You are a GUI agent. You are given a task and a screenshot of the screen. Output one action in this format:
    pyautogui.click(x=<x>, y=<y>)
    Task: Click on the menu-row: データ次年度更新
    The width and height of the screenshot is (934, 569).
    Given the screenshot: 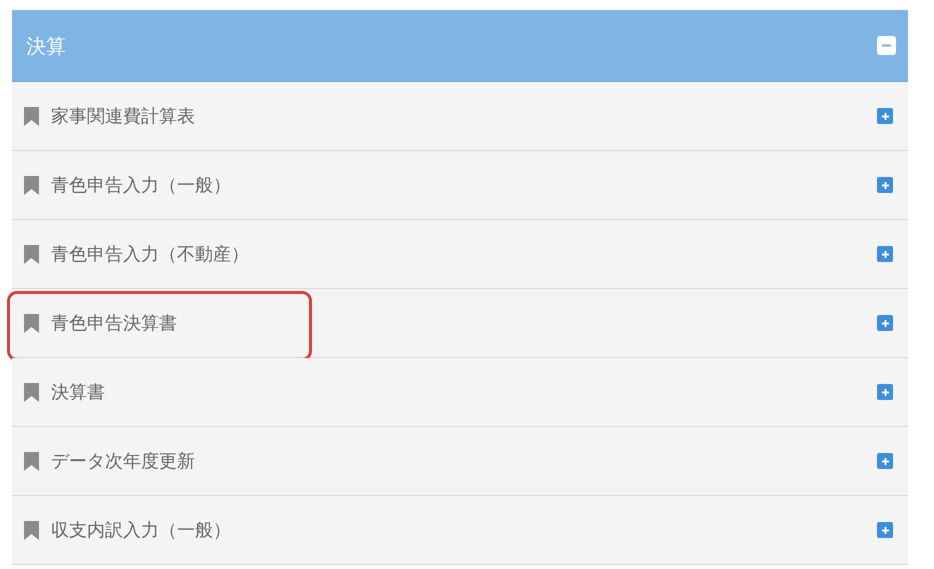 What is the action you would take?
    pyautogui.click(x=460, y=461)
    